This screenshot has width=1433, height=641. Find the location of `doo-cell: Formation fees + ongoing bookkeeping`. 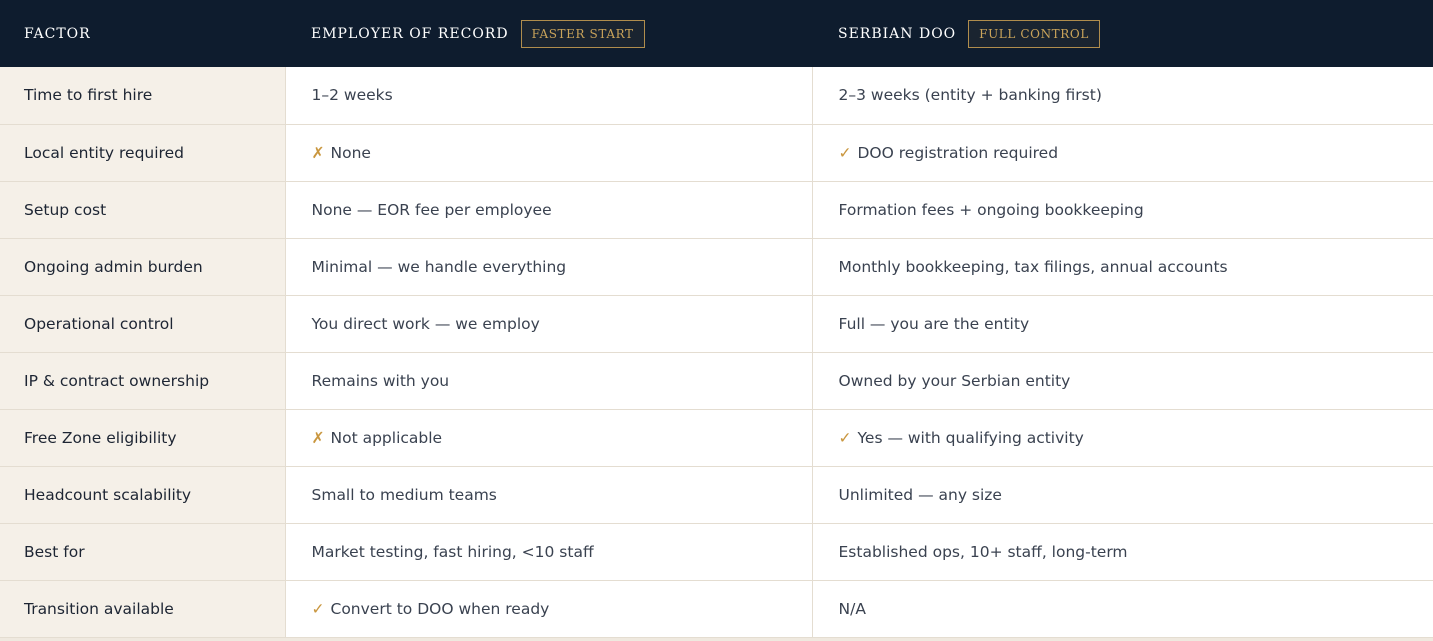

doo-cell: Formation fees + ongoing bookkeeping is located at coordinates (1122, 210).